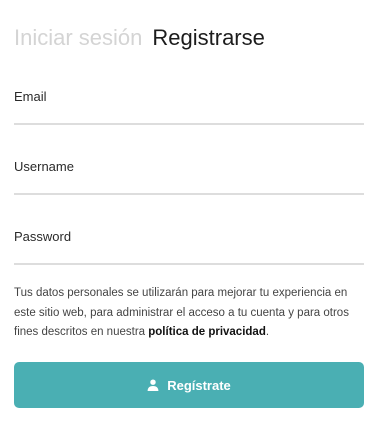 Image resolution: width=377 pixels, height=425 pixels. What do you see at coordinates (189, 254) in the screenshot?
I see `password-input` at bounding box center [189, 254].